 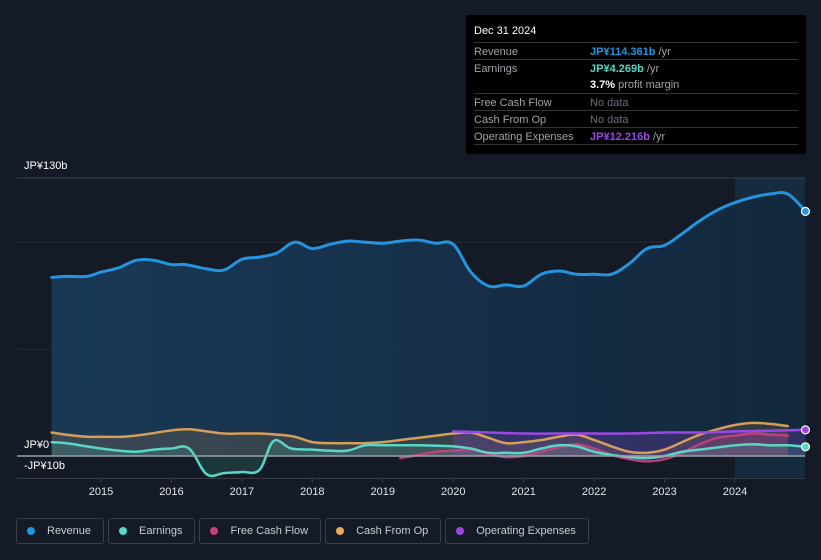 What do you see at coordinates (625, 69) in the screenshot?
I see `tooltip-row-value: JP¥4.269b /yr` at bounding box center [625, 69].